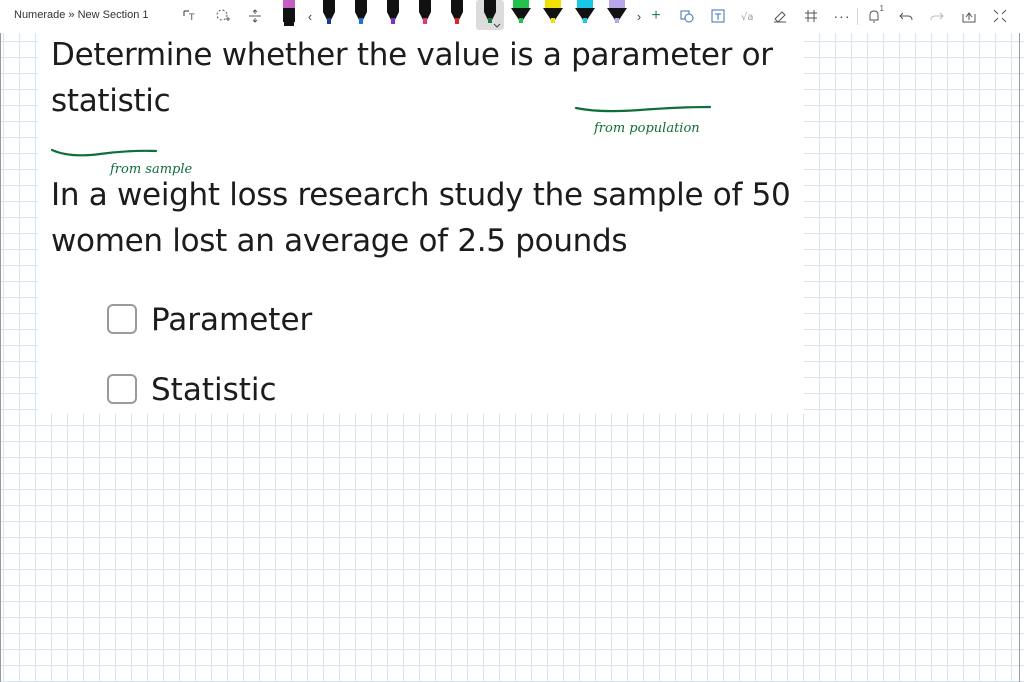  I want to click on more-options-icon: ···, so click(842, 16).